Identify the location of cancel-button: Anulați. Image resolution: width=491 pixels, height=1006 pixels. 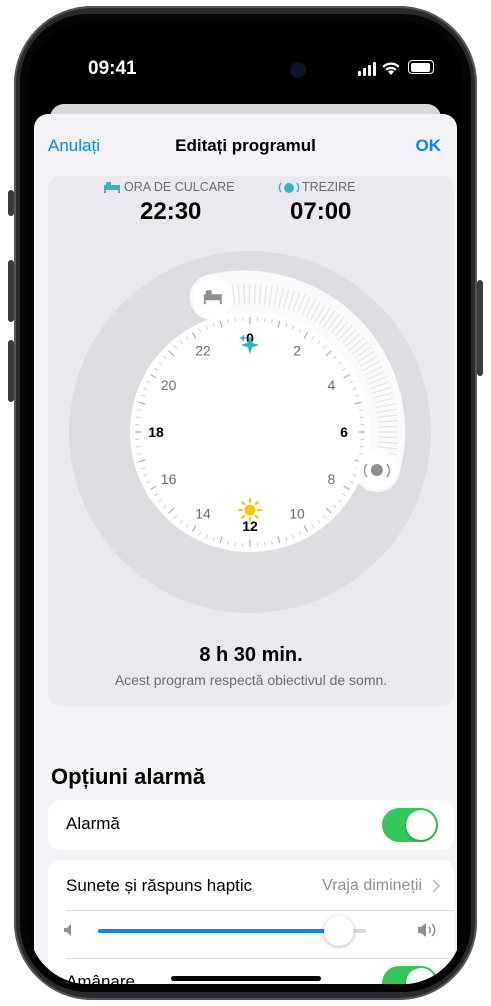
(74, 146).